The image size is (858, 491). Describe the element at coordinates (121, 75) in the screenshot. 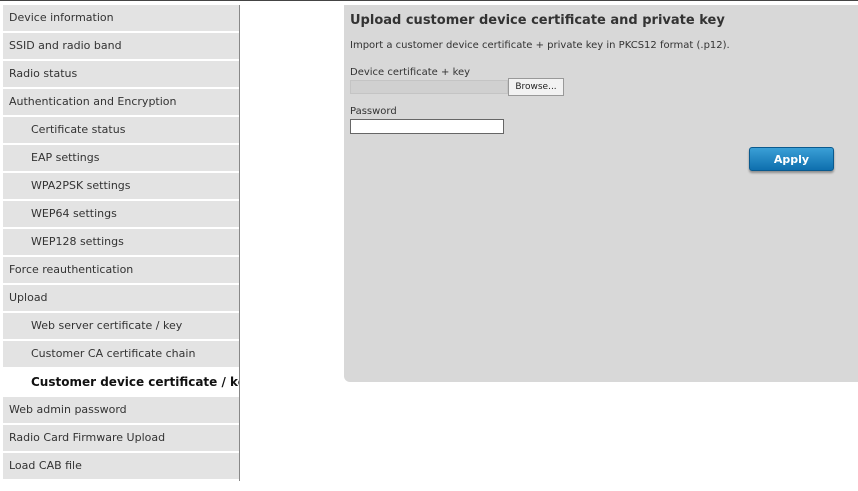

I see `sidebar-item-radio-status: Radio status` at that location.